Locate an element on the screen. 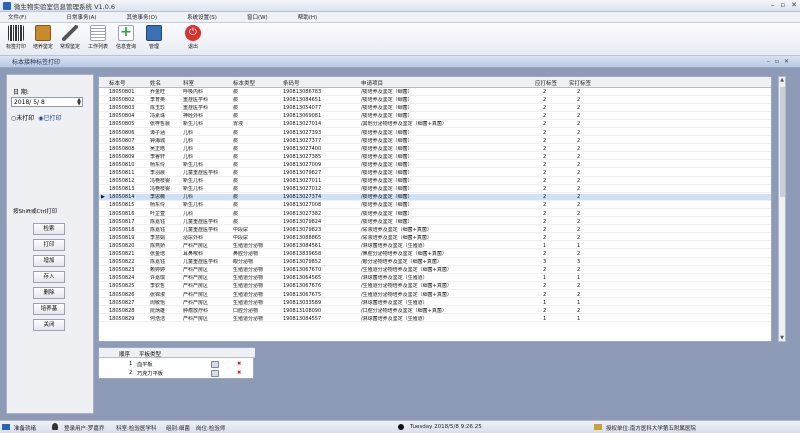  radio-unprinted: ○未打印 is located at coordinates (22, 117).